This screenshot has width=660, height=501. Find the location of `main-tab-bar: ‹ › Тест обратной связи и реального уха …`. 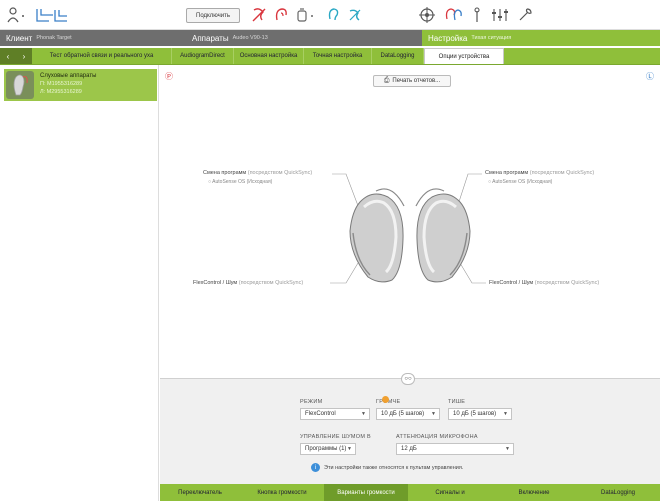

main-tab-bar: ‹ › Тест обратной связи и реального уха … is located at coordinates (330, 56).